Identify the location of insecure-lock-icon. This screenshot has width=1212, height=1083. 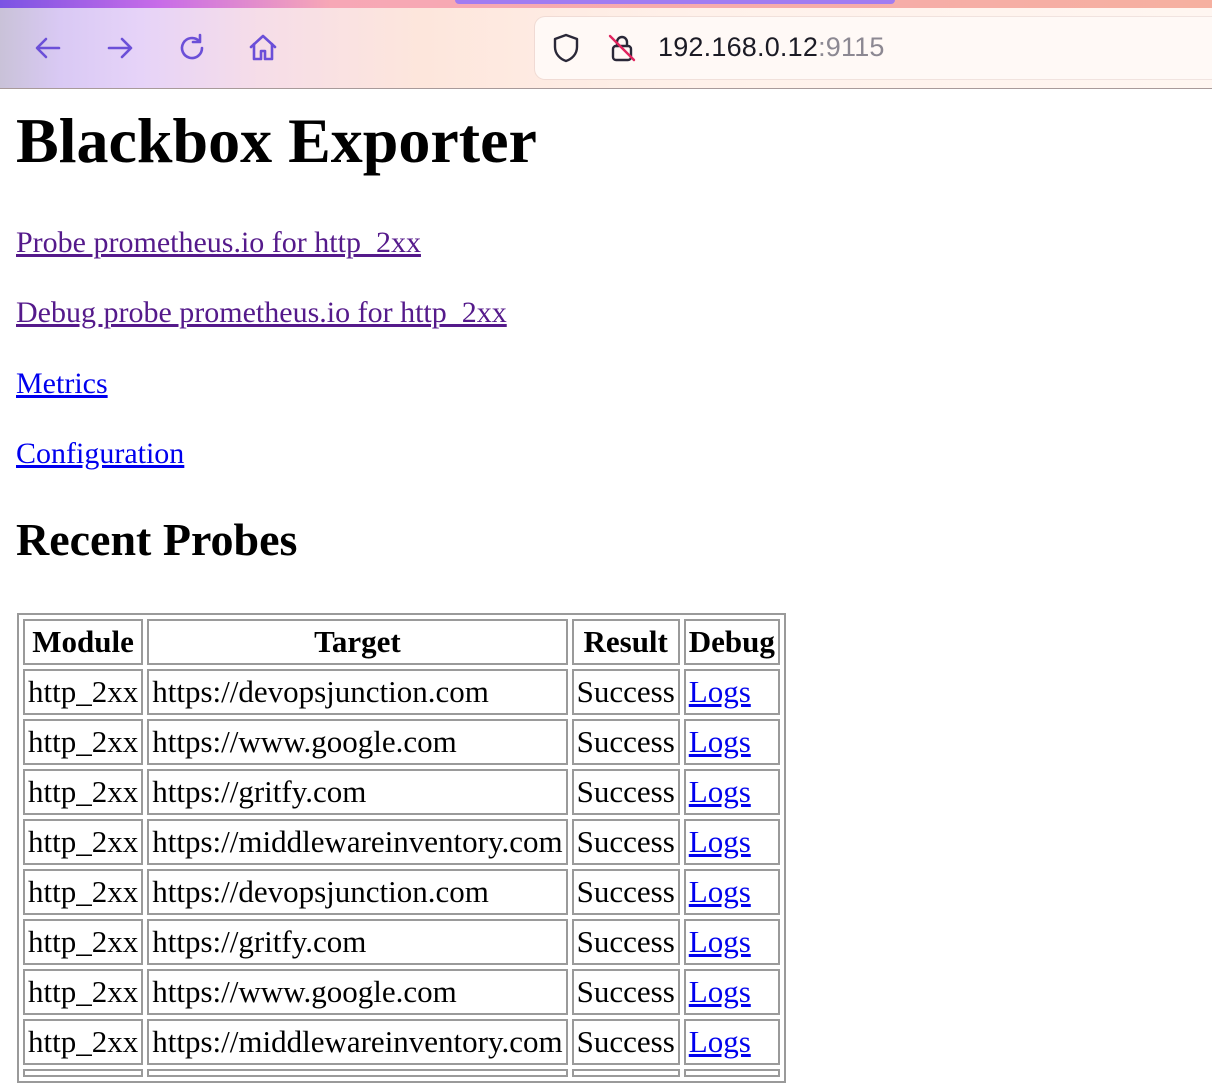
(622, 48).